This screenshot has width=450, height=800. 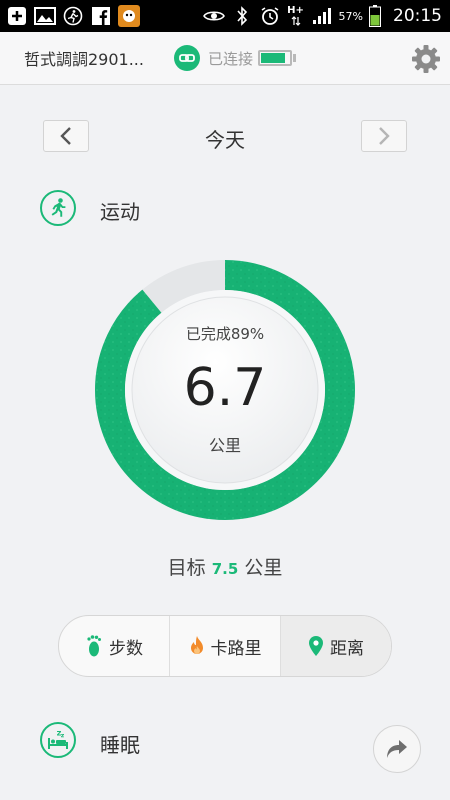 I want to click on completed-label: 已完成89%, so click(x=225, y=334).